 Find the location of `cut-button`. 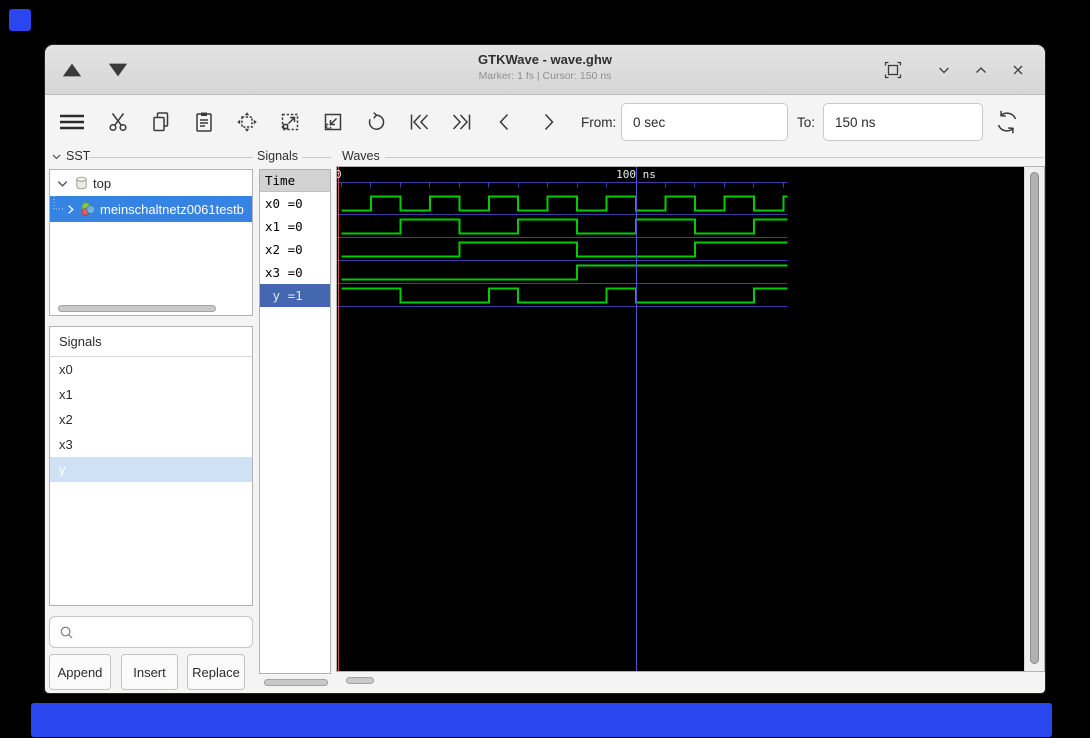

cut-button is located at coordinates (118, 122).